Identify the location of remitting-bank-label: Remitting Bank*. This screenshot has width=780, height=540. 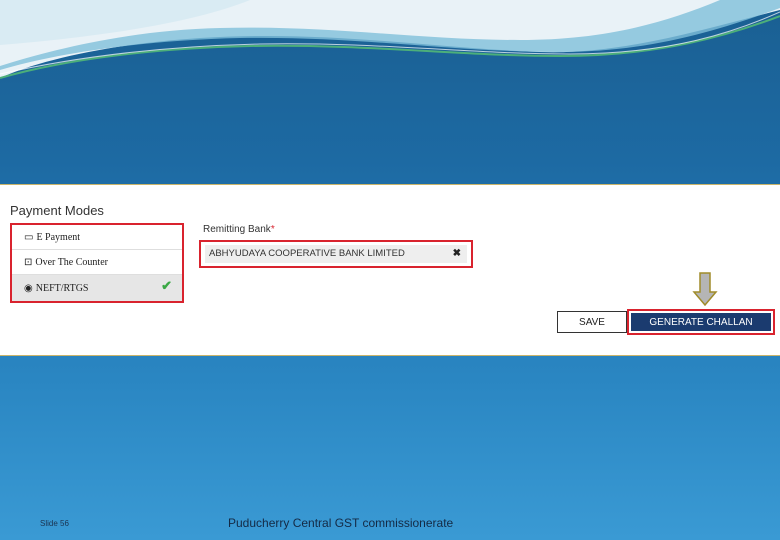
(239, 229).